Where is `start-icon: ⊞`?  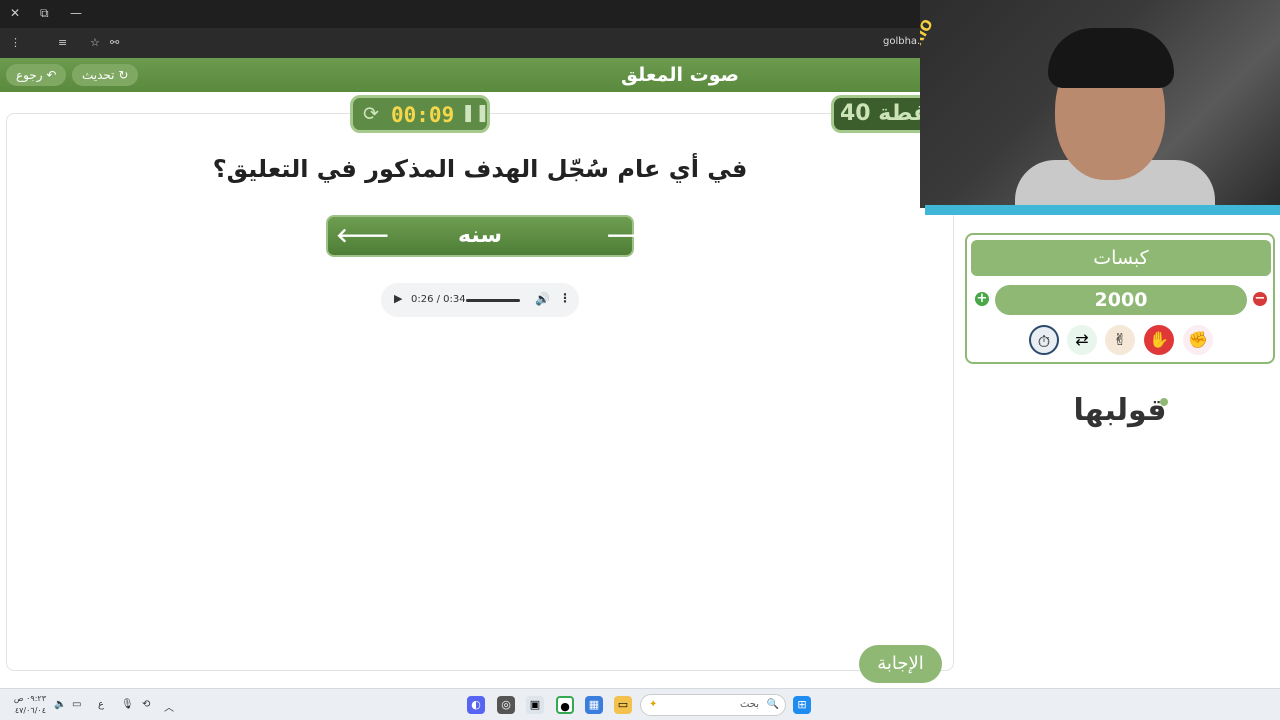 start-icon: ⊞ is located at coordinates (802, 705).